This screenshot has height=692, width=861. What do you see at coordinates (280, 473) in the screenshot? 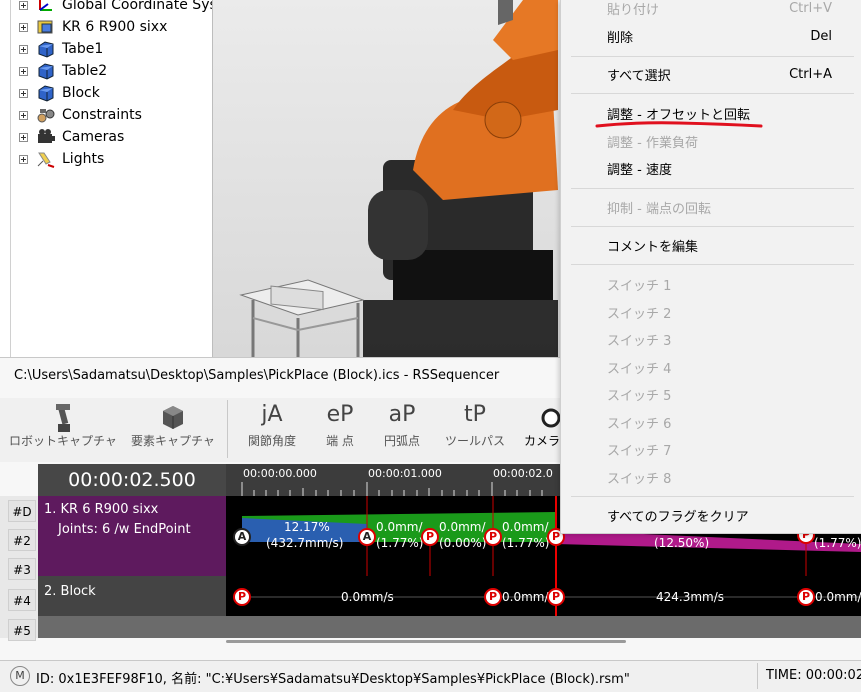
I see `time-tick-label: 00:00:00.000` at bounding box center [280, 473].